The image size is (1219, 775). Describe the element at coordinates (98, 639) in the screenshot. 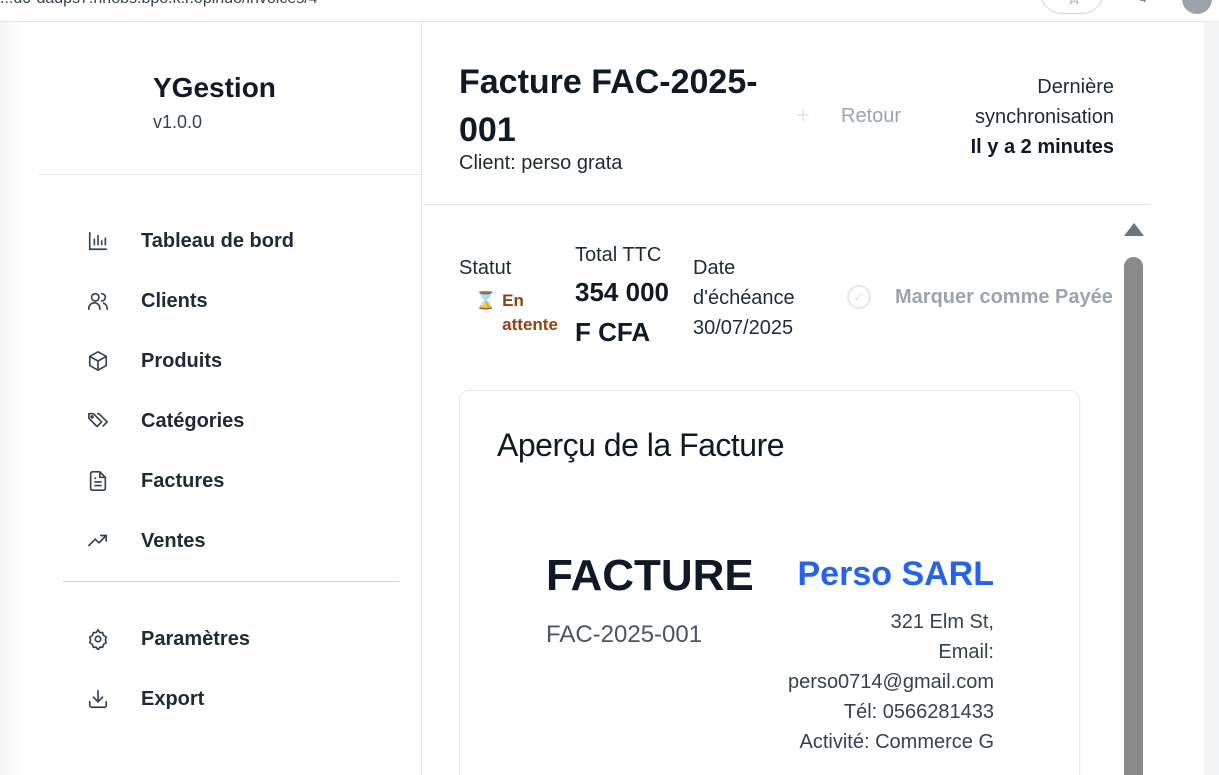

I see `gear-icon` at that location.